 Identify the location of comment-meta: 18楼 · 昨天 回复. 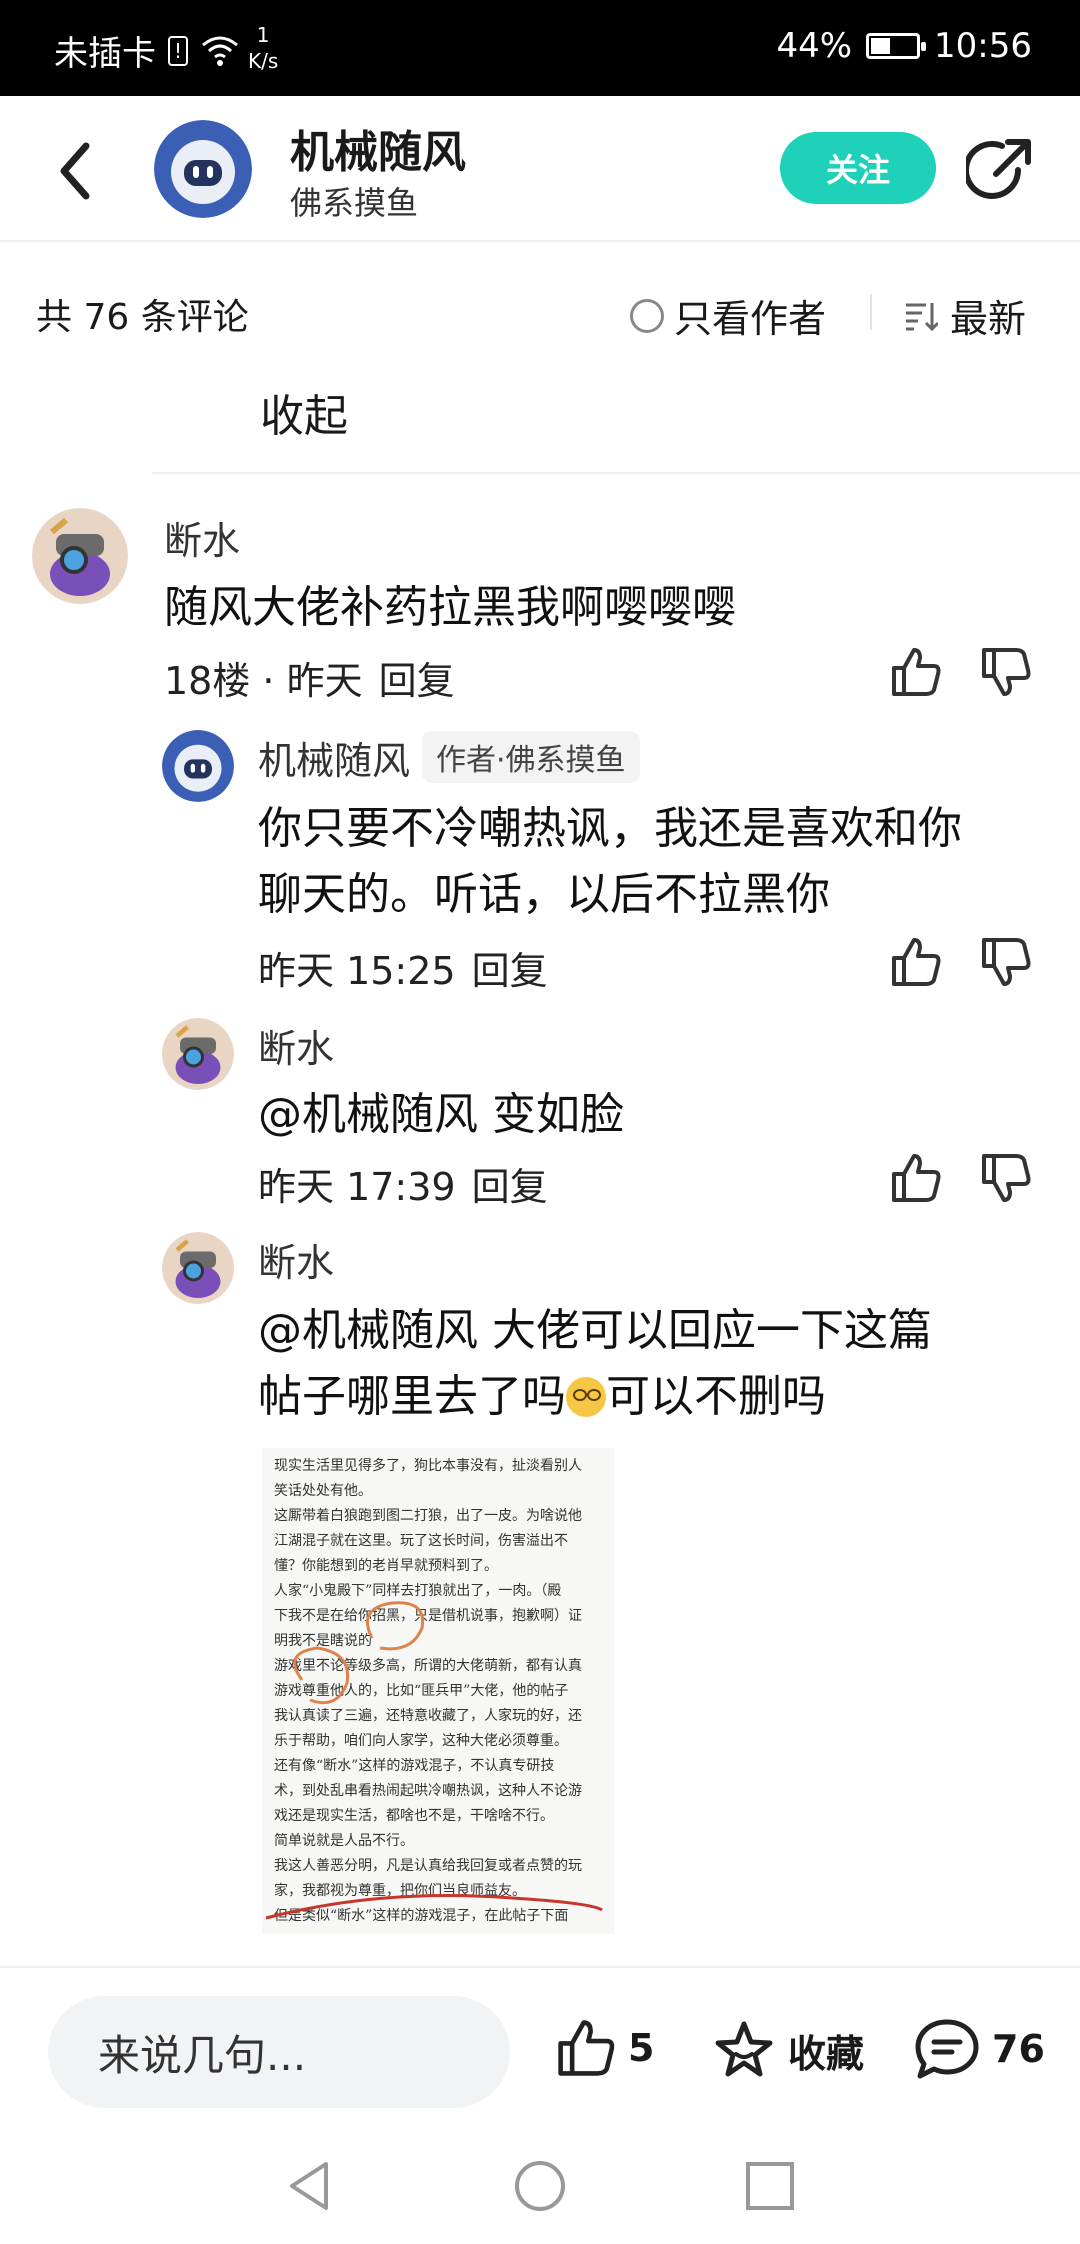
(309, 677).